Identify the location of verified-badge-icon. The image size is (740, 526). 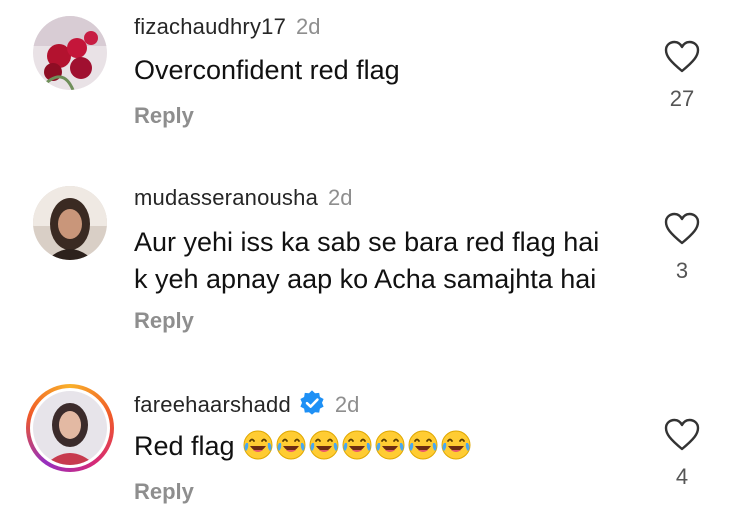
(312, 406).